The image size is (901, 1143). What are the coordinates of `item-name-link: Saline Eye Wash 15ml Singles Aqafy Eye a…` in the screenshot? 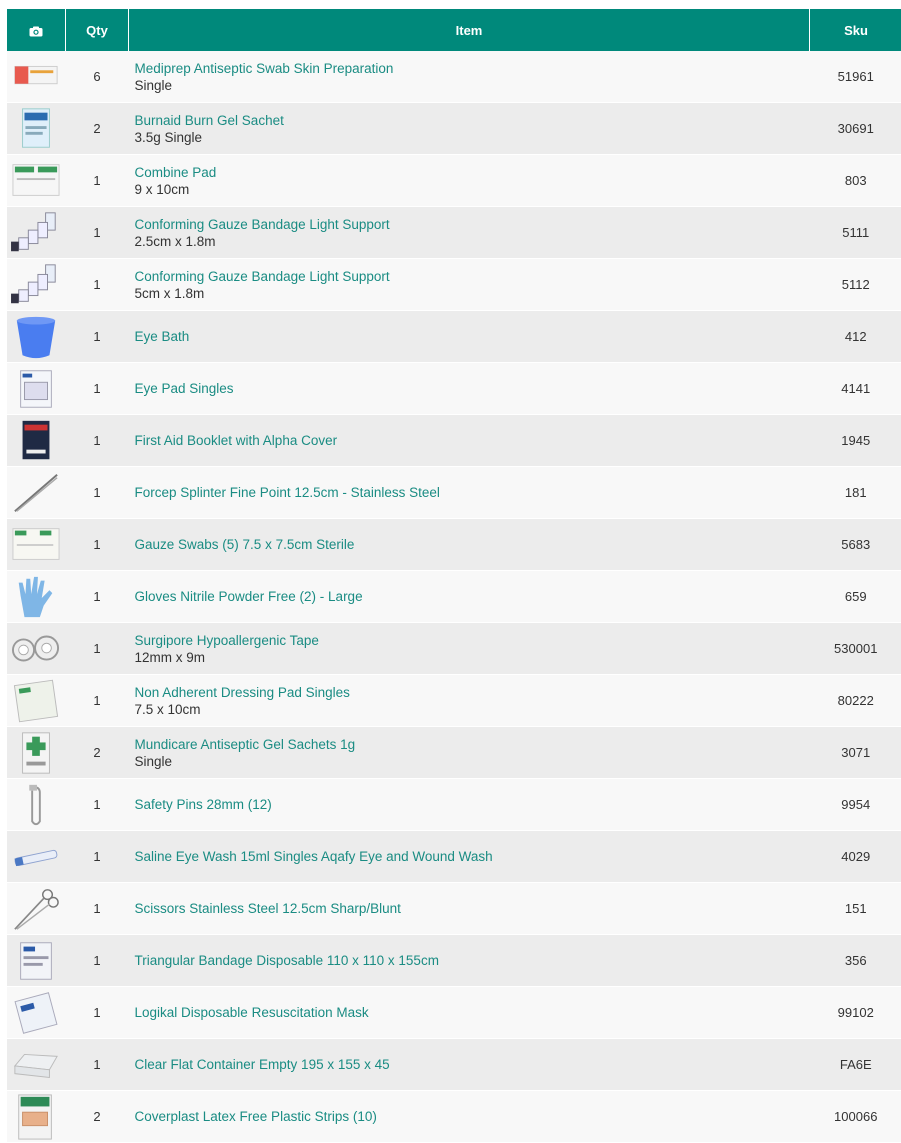 It's located at (472, 856).